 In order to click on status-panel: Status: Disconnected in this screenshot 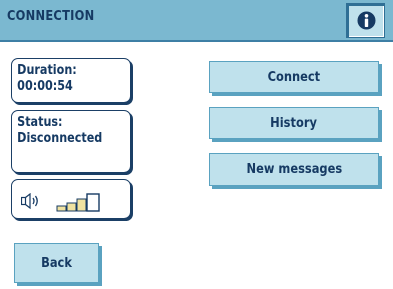, I will do `click(71, 141)`.